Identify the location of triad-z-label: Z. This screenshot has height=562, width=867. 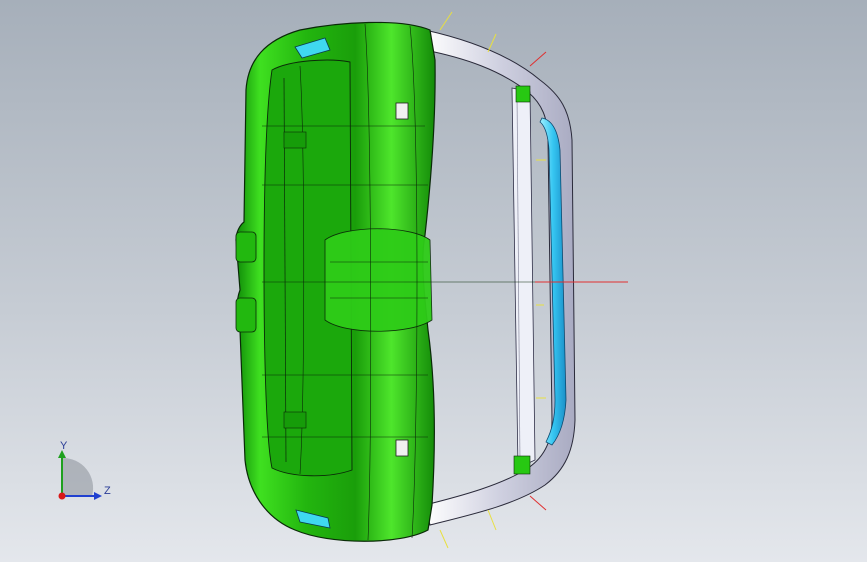
(107, 491).